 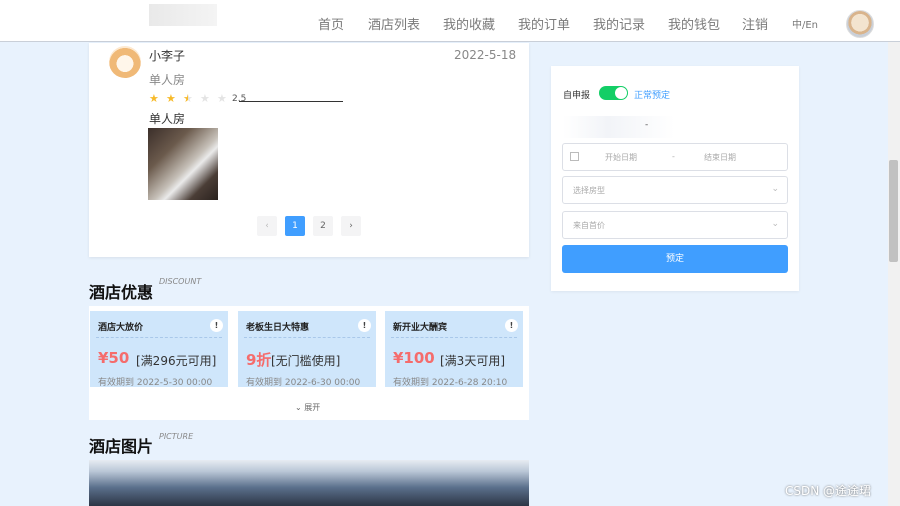 I want to click on coupon-name: 新开业大酬宾, so click(x=420, y=328).